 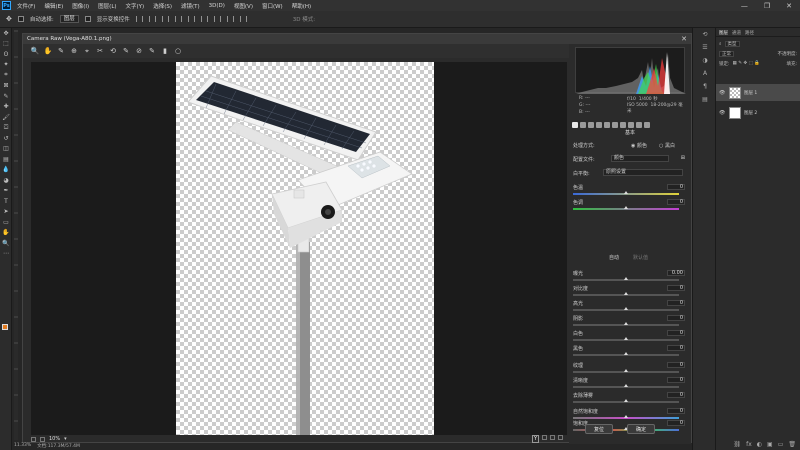 I want to click on treatment-color-radio: ◉ 颜色, so click(x=639, y=145).